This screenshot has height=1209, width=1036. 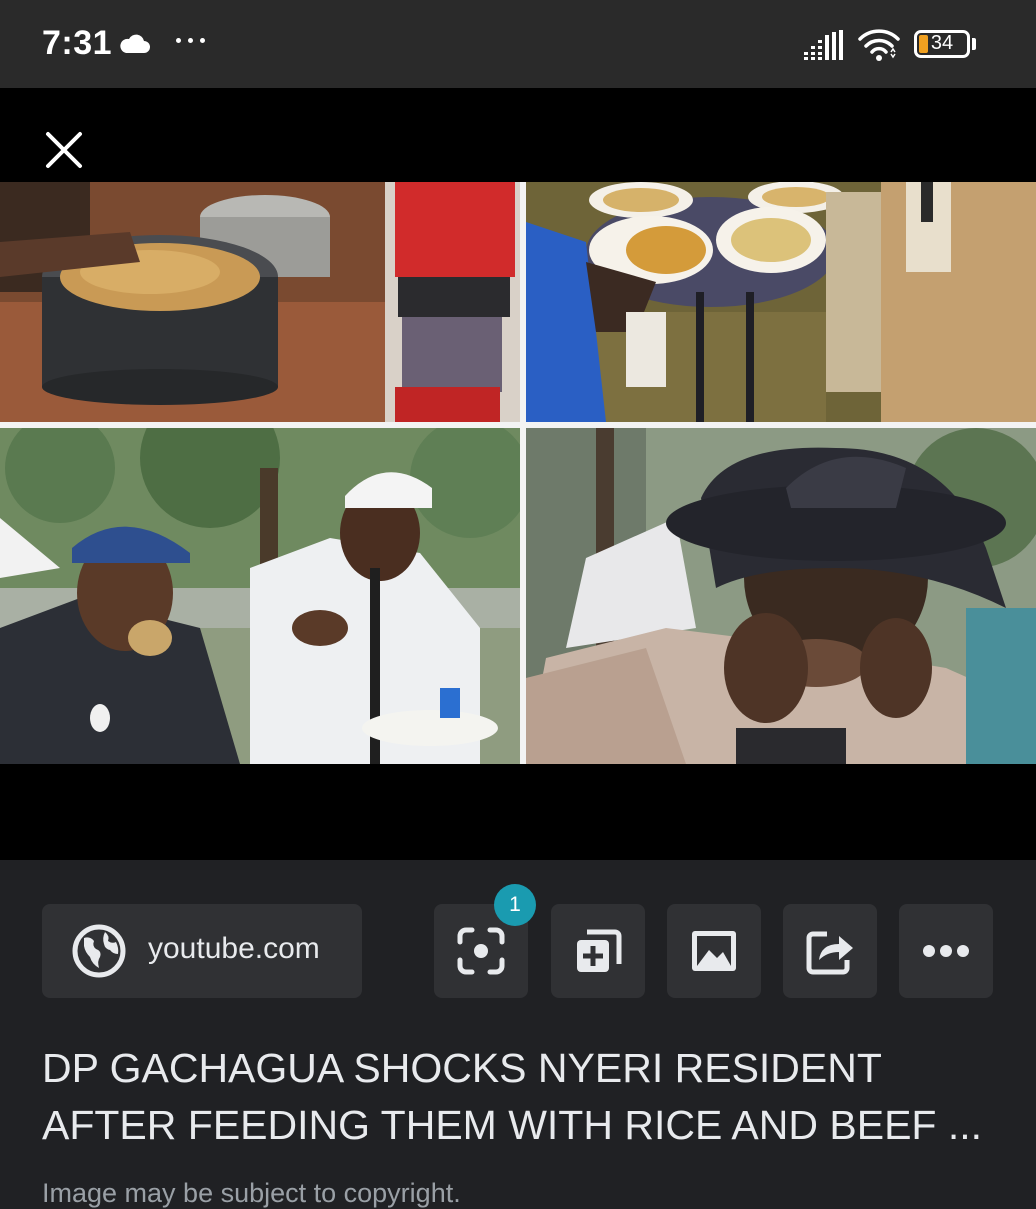 I want to click on add-to-collection-icon, so click(x=599, y=950).